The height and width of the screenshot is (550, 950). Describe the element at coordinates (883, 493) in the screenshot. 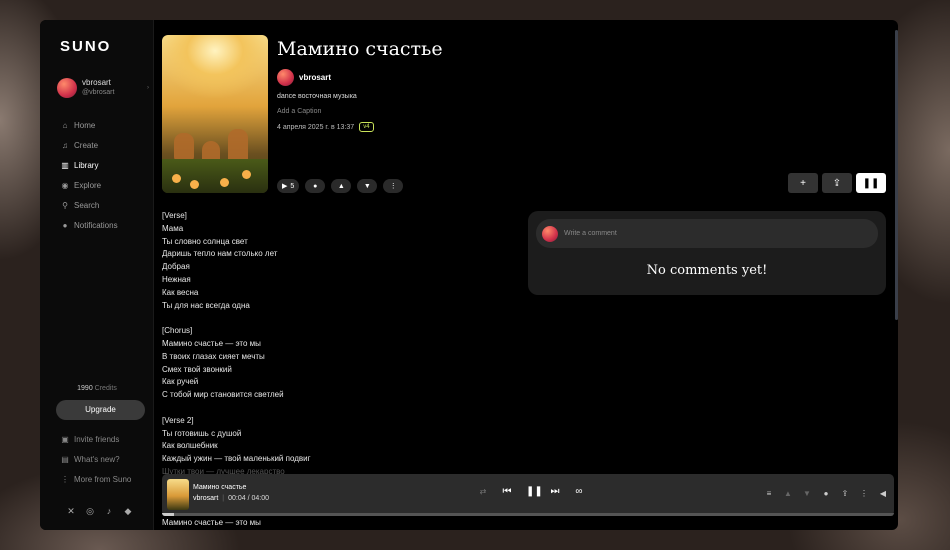

I see `volume-icon: ◀` at that location.